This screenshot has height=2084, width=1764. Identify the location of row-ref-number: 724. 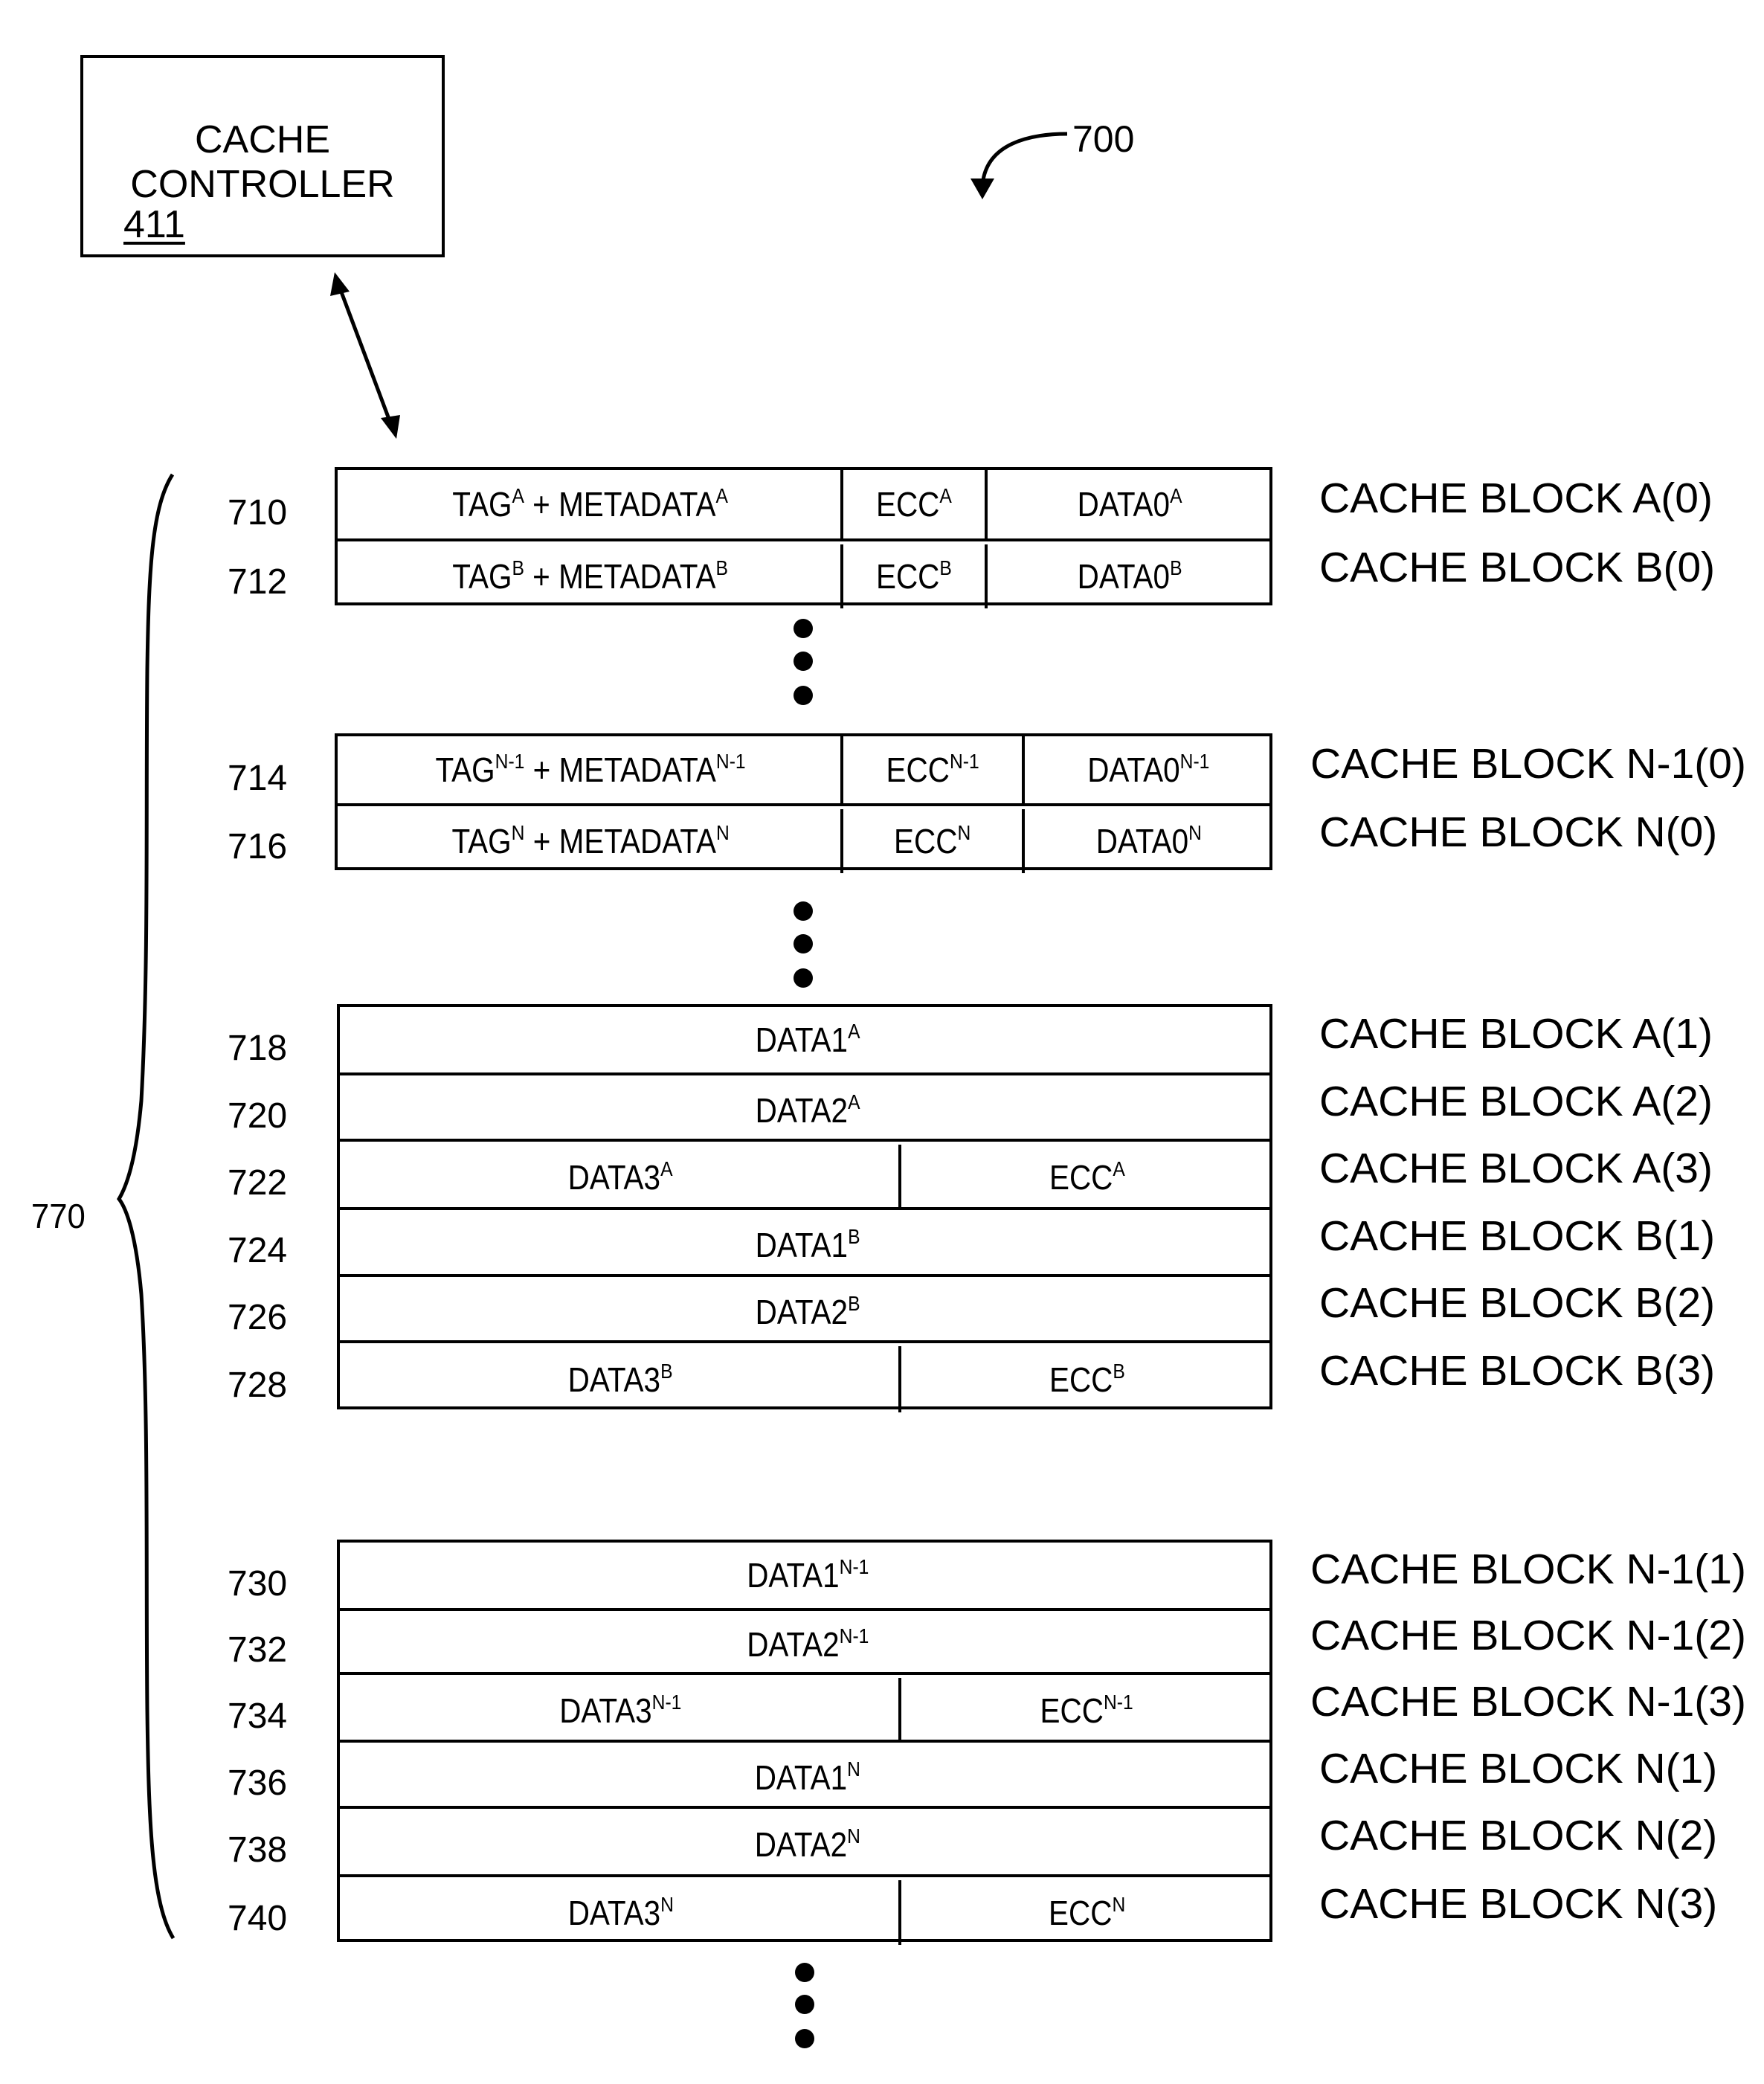
(258, 1250).